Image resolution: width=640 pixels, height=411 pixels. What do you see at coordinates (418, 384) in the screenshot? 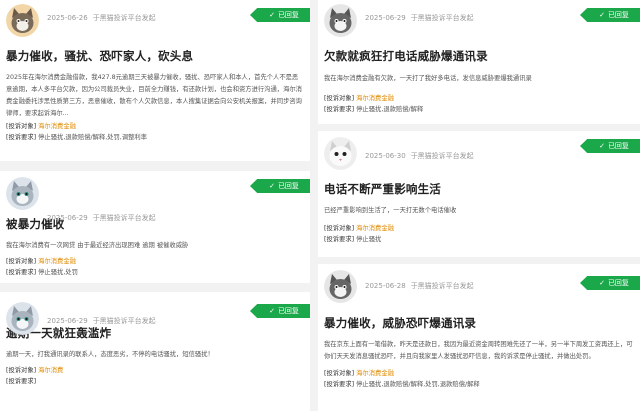
I see `request-value: 停止骚扰,退款赔偿/解释,处罚,退款赔偿/解释` at bounding box center [418, 384].